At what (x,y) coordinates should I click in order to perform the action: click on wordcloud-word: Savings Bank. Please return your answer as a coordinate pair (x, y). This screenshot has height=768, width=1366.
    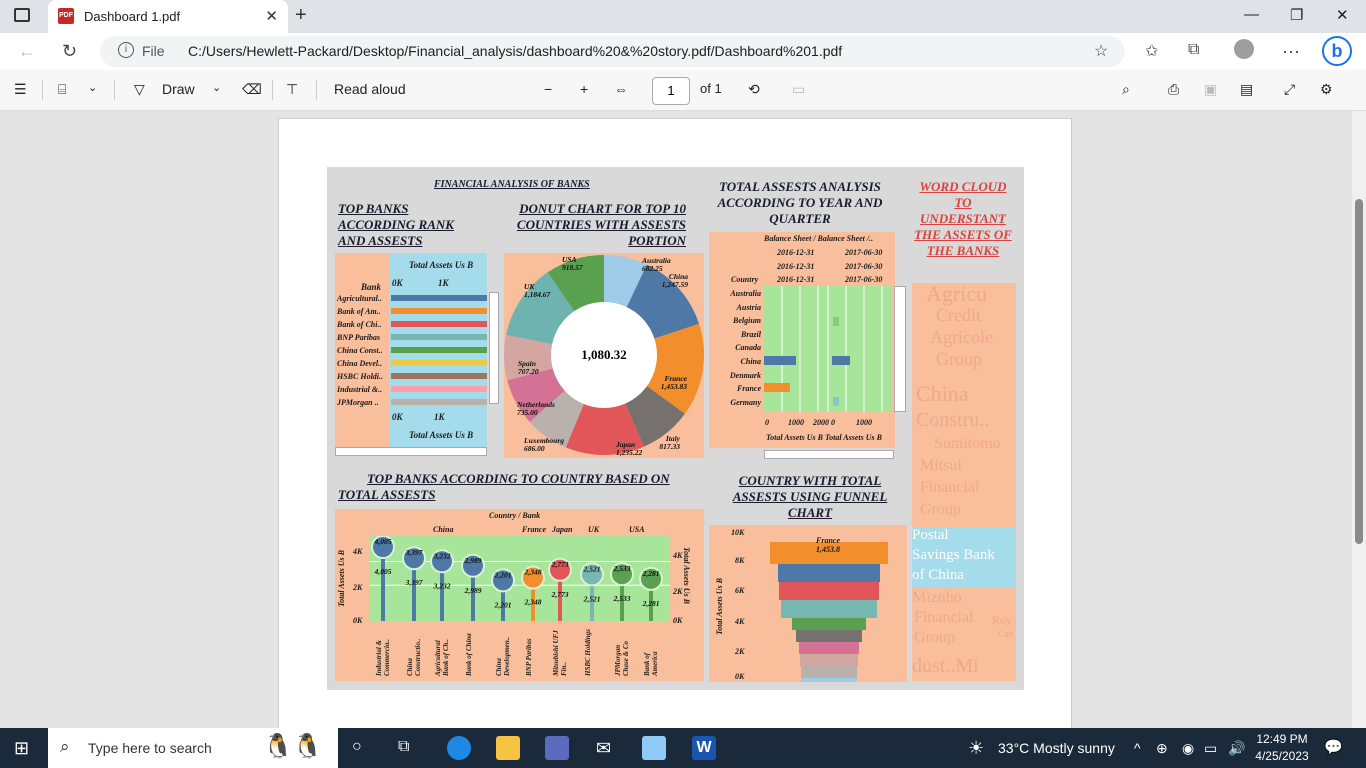
    Looking at the image, I should click on (953, 555).